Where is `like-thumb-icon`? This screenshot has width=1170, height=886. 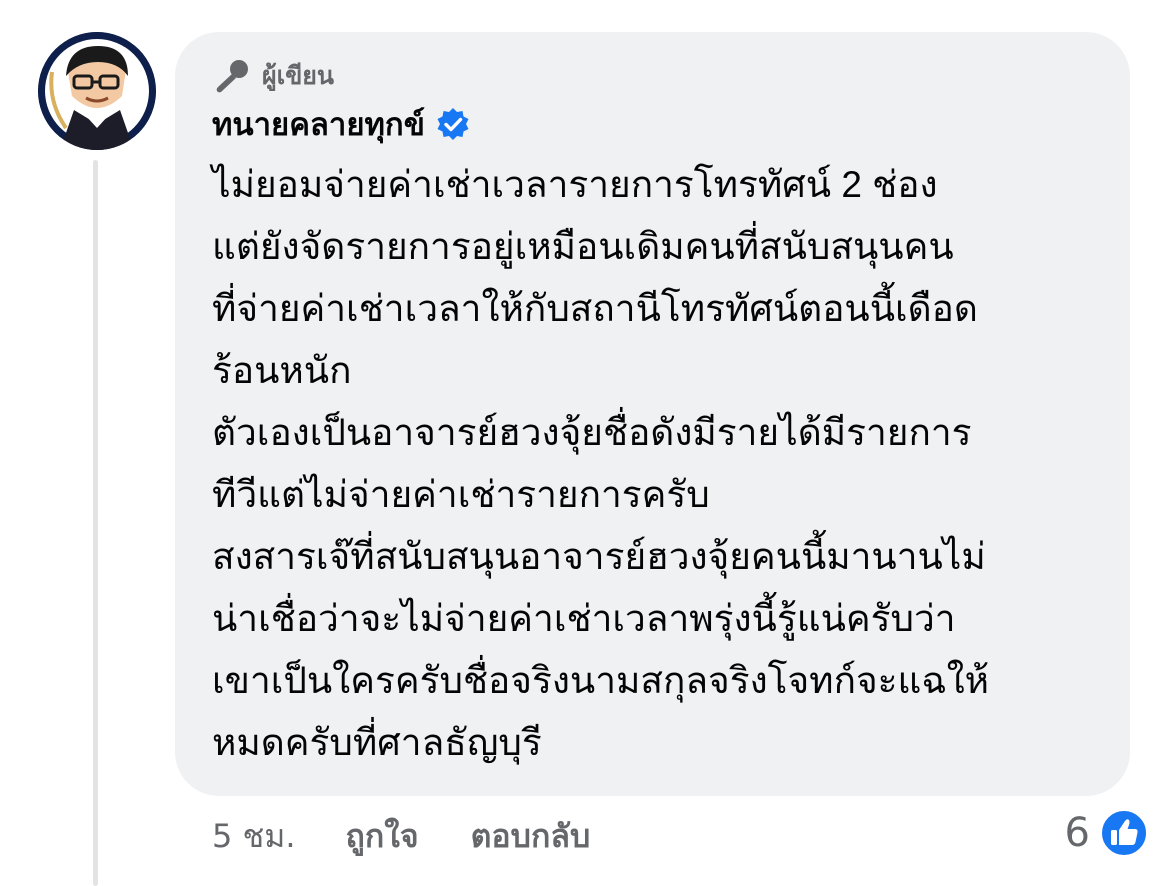
like-thumb-icon is located at coordinates (1124, 833).